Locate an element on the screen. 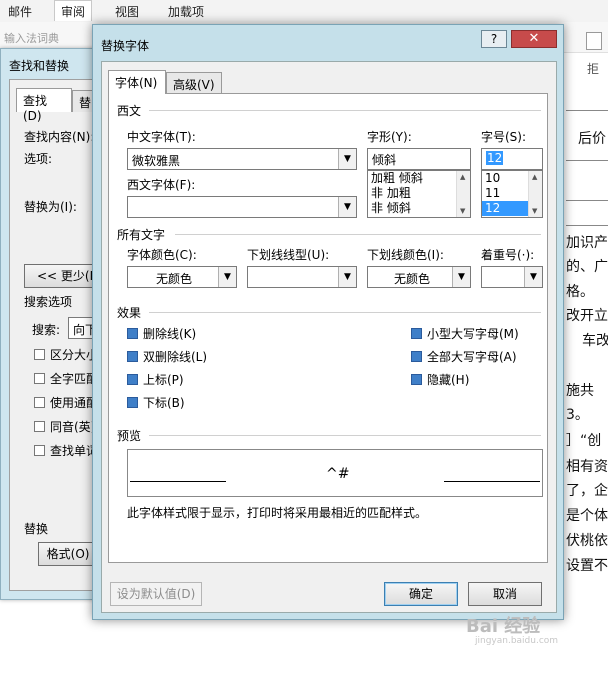 Image resolution: width=608 pixels, height=681 pixels. match-case-label: 区分大小 is located at coordinates (74, 355).